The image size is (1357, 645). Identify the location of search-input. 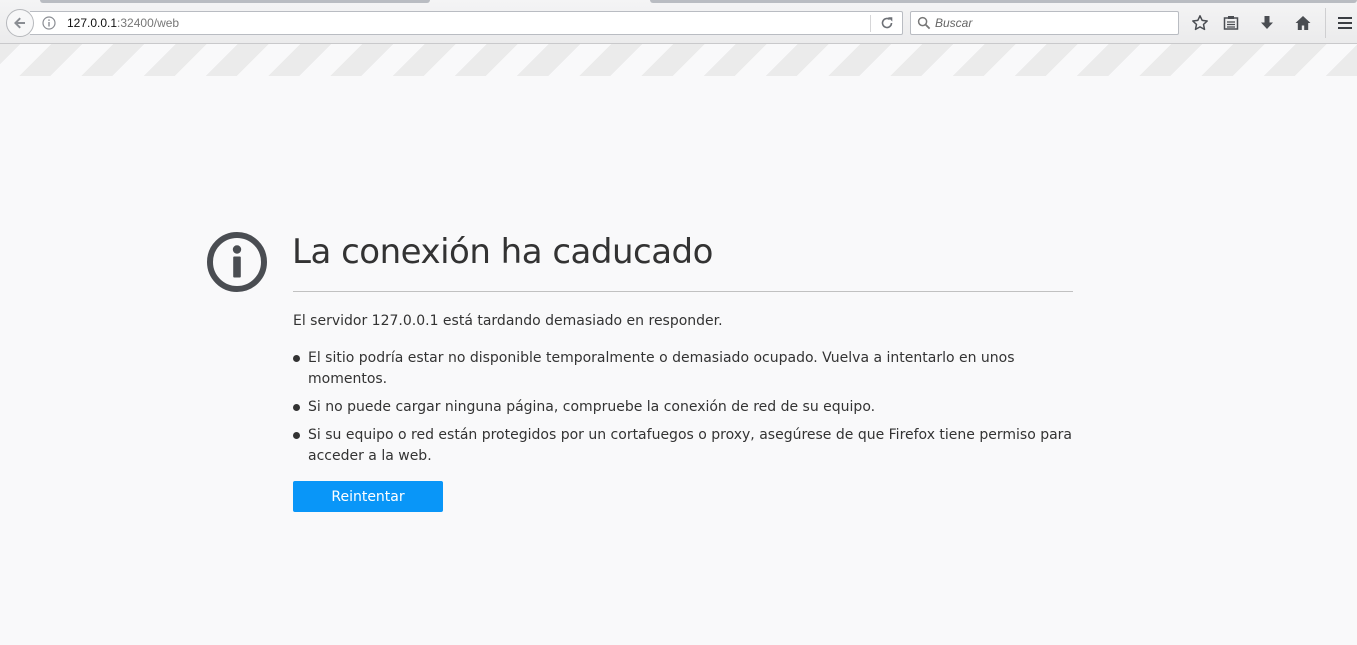
(1054, 23).